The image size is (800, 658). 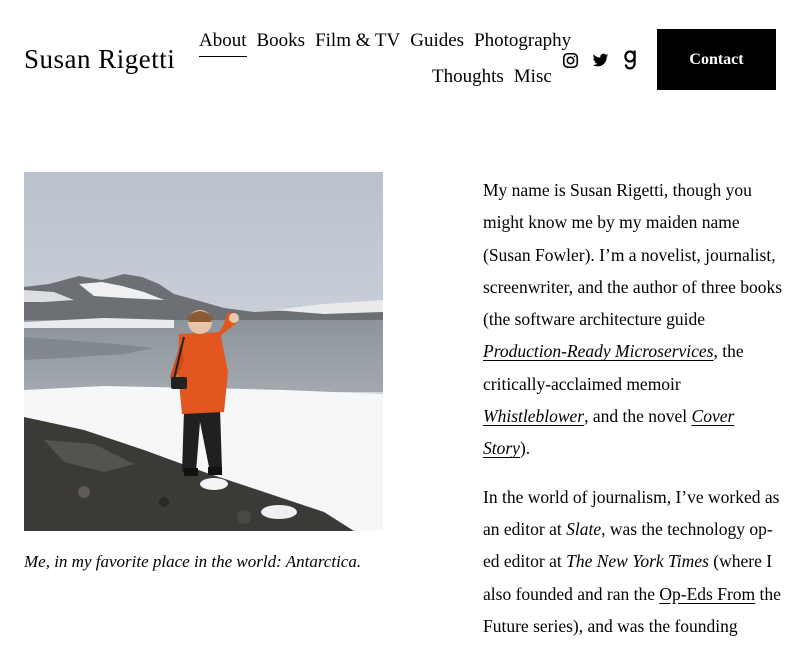 What do you see at coordinates (638, 416) in the screenshot?
I see `bio-text-span: , and the novel` at bounding box center [638, 416].